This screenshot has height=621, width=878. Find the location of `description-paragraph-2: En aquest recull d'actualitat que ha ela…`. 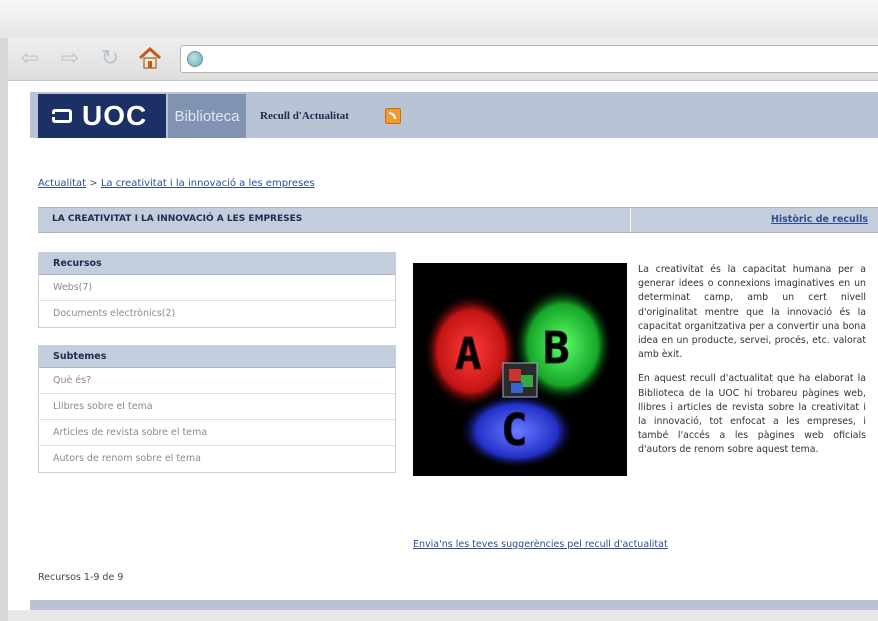

description-paragraph-2: En aquest recull d'actualitat que ha ela… is located at coordinates (752, 414).